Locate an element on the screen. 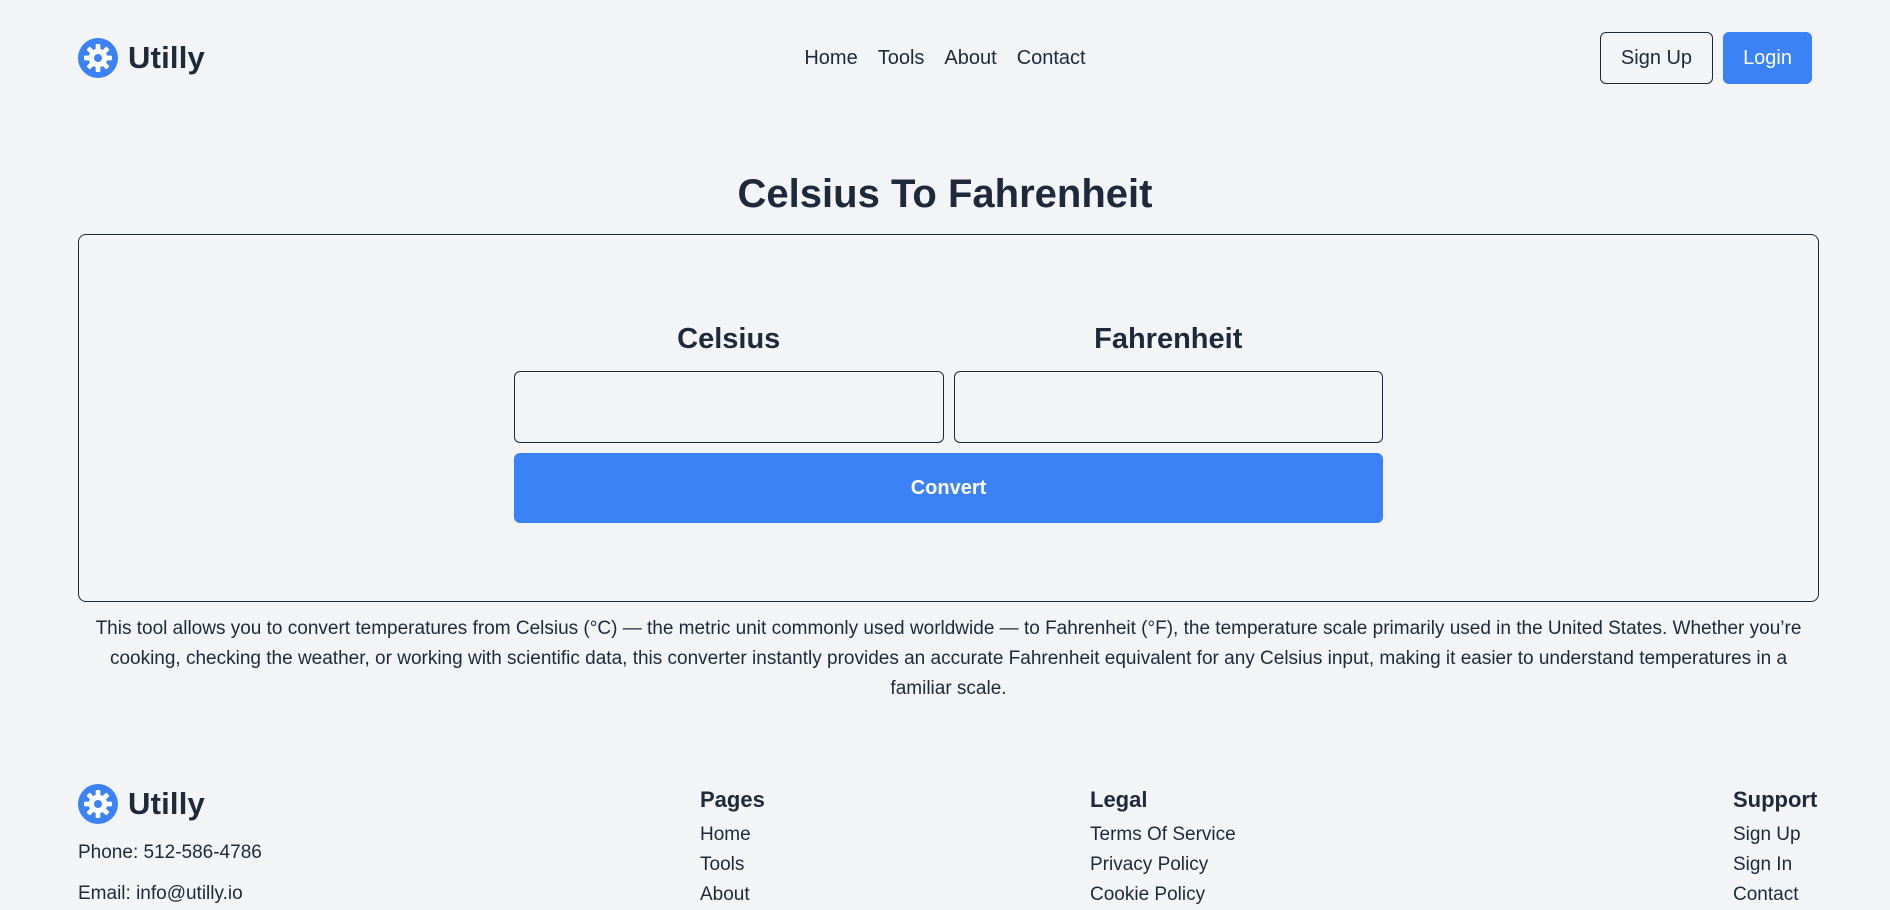  footer-link-sign-up: Sign Up is located at coordinates (1767, 834).